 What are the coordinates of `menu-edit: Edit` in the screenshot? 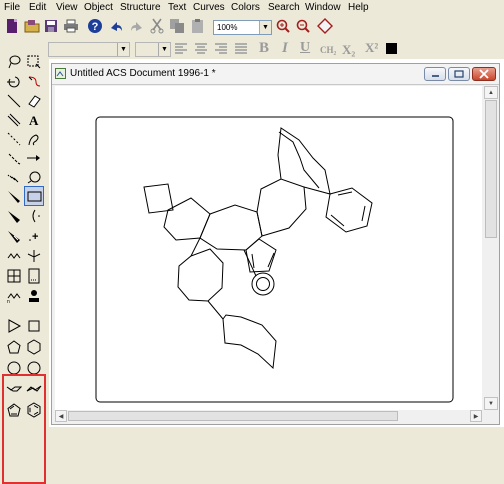 It's located at (37, 7).